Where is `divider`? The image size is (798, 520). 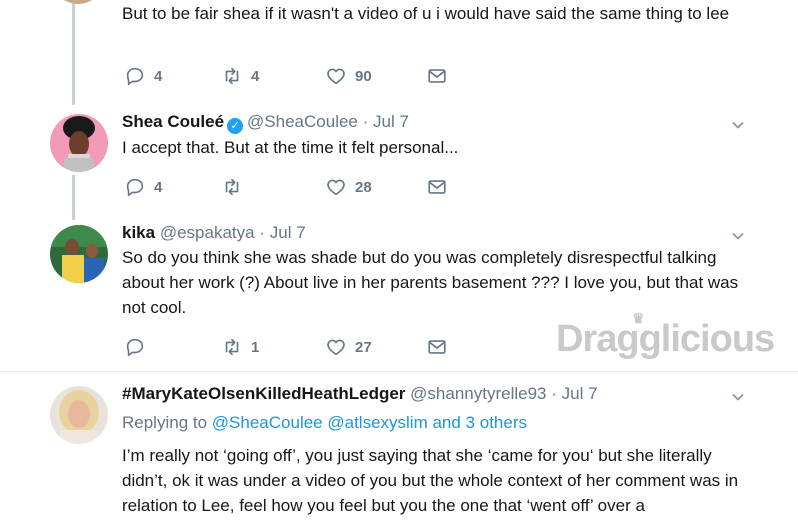
divider is located at coordinates (399, 371).